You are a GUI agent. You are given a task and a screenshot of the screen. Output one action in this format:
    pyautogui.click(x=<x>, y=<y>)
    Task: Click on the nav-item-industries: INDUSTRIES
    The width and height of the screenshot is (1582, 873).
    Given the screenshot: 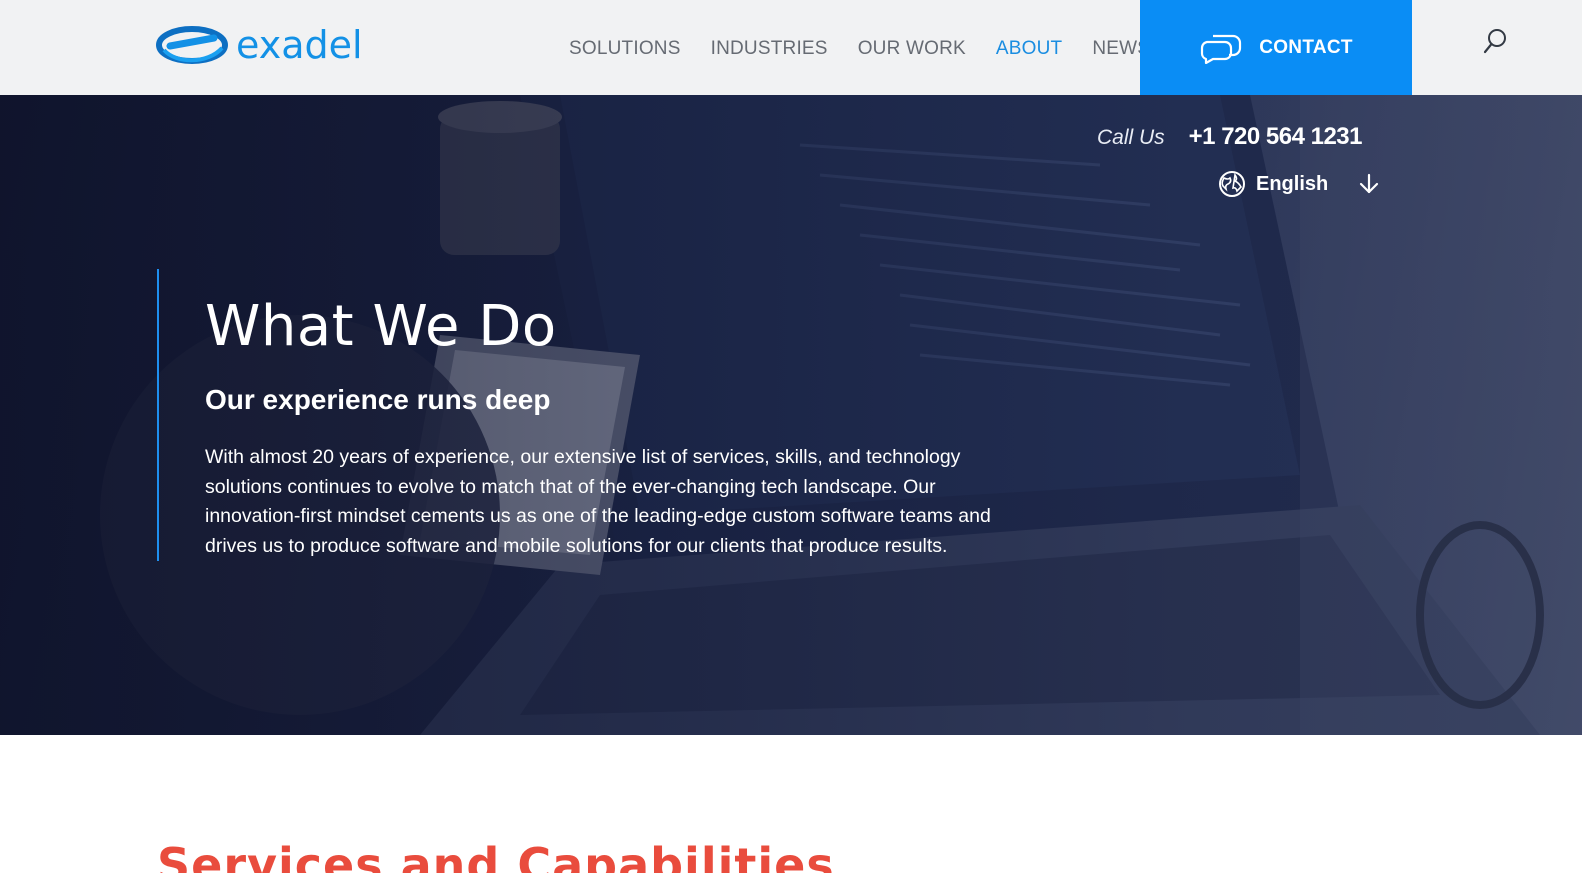 What is the action you would take?
    pyautogui.click(x=769, y=49)
    